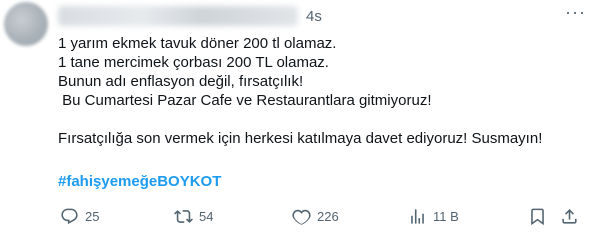 This screenshot has height=242, width=600. I want to click on heart-icon, so click(301, 217).